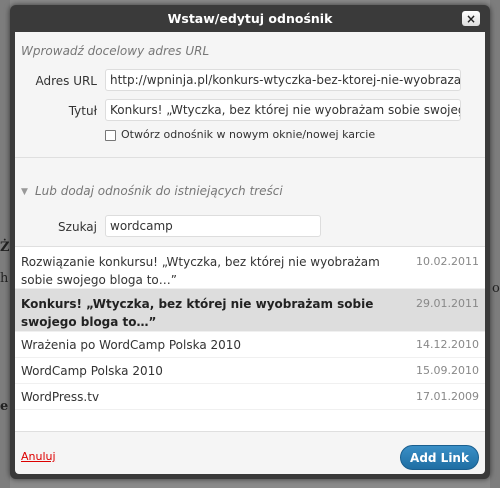 The height and width of the screenshot is (488, 500). What do you see at coordinates (250, 371) in the screenshot?
I see `result-row: WordCamp Polska 2010 15.09.2010` at bounding box center [250, 371].